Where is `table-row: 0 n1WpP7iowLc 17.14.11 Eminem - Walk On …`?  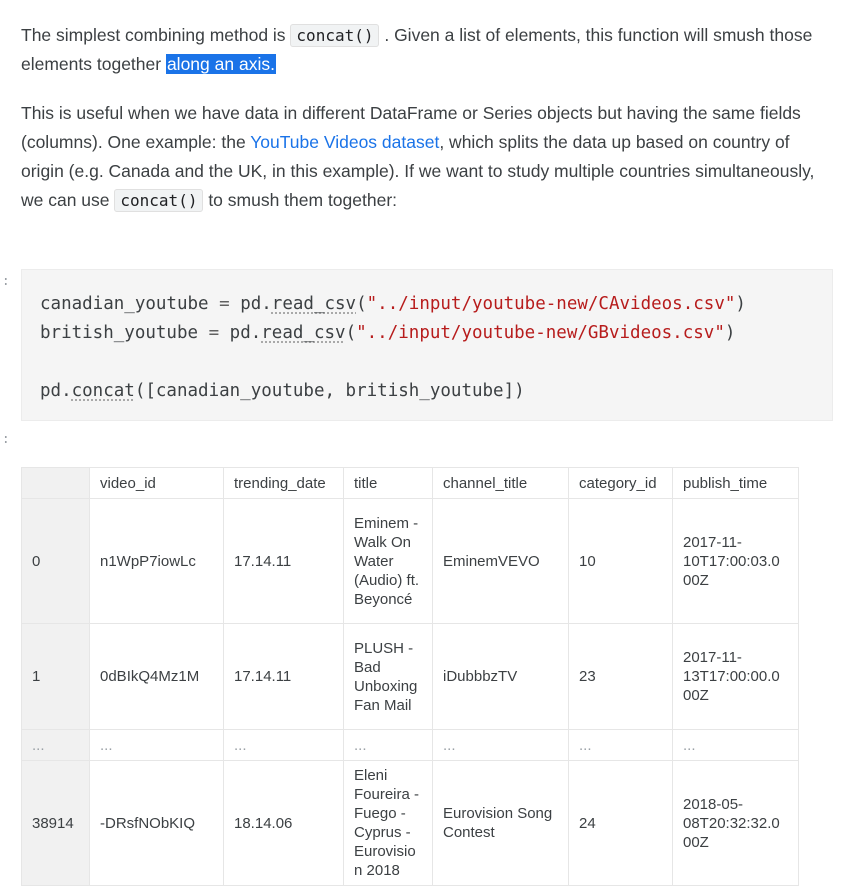 table-row: 0 n1WpP7iowLc 17.14.11 Eminem - Walk On … is located at coordinates (410, 561).